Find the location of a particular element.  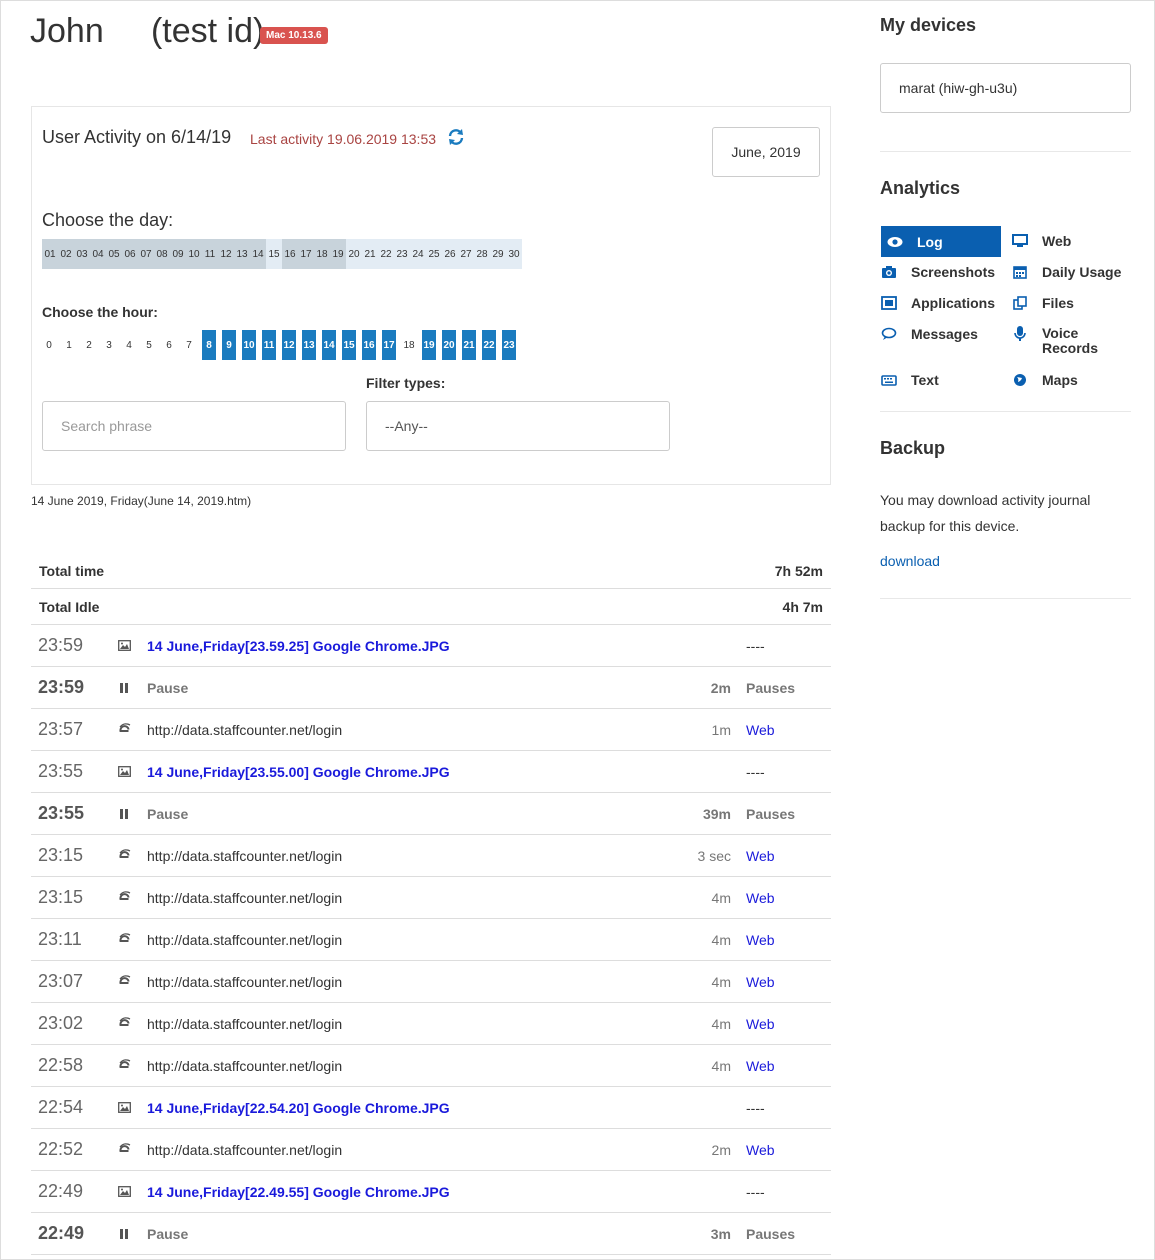

day-18: 18 is located at coordinates (322, 254).